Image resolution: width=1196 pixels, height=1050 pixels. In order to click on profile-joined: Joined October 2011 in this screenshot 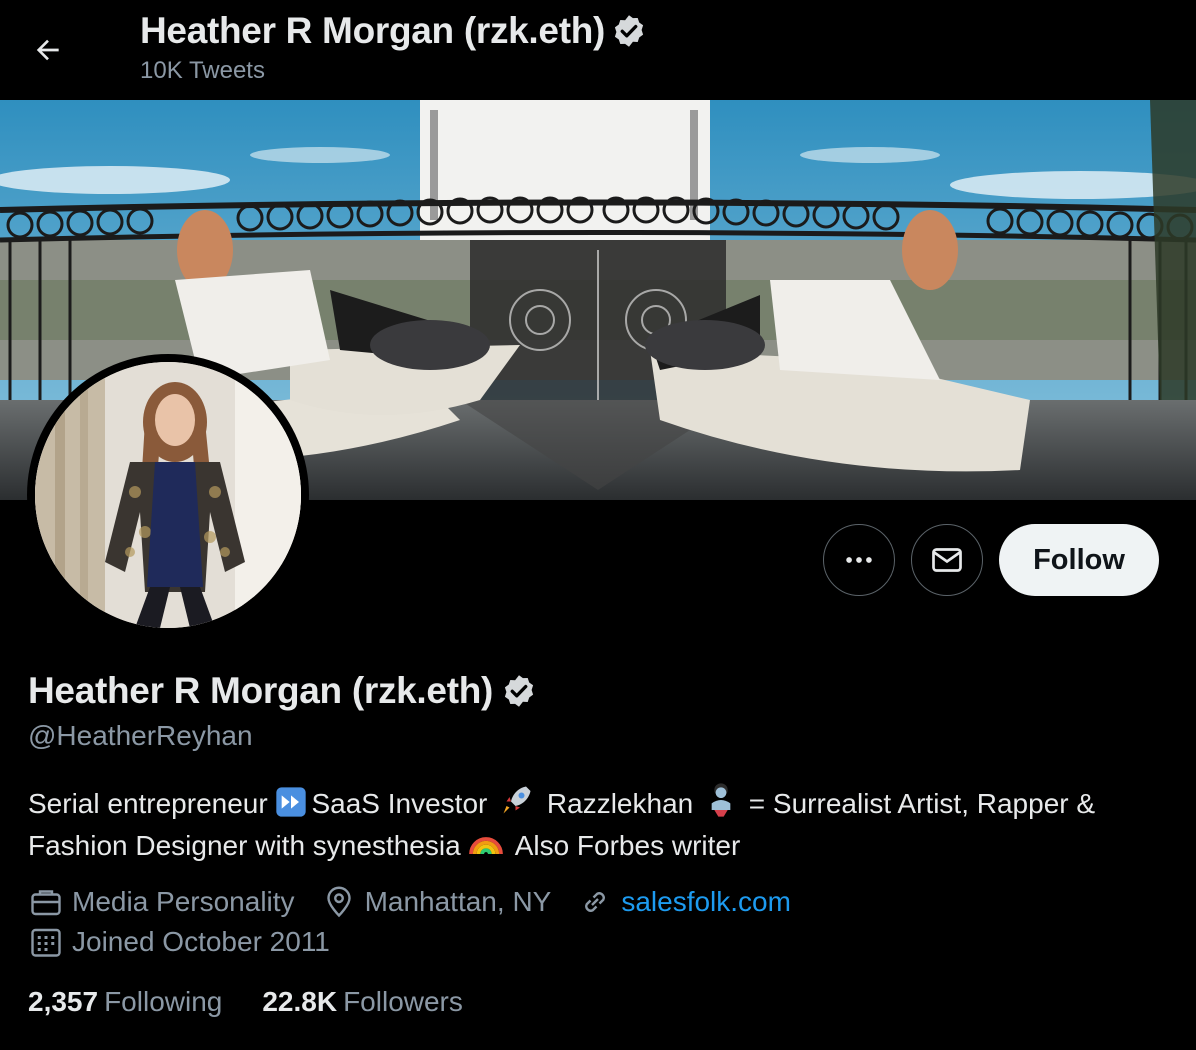, I will do `click(192, 942)`.